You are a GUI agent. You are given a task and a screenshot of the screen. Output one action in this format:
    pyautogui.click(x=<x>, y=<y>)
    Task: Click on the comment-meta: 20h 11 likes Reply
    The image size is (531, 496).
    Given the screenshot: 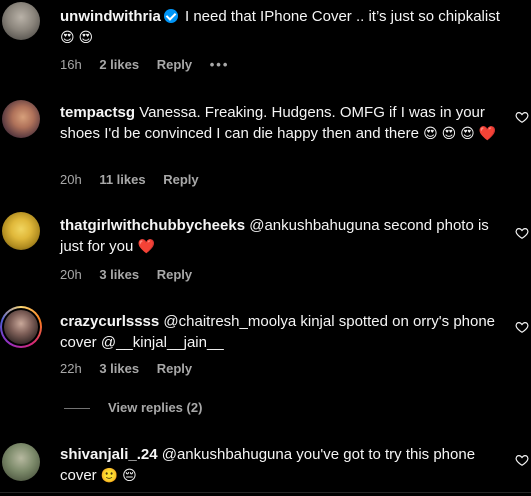 What is the action you would take?
    pyautogui.click(x=136, y=179)
    